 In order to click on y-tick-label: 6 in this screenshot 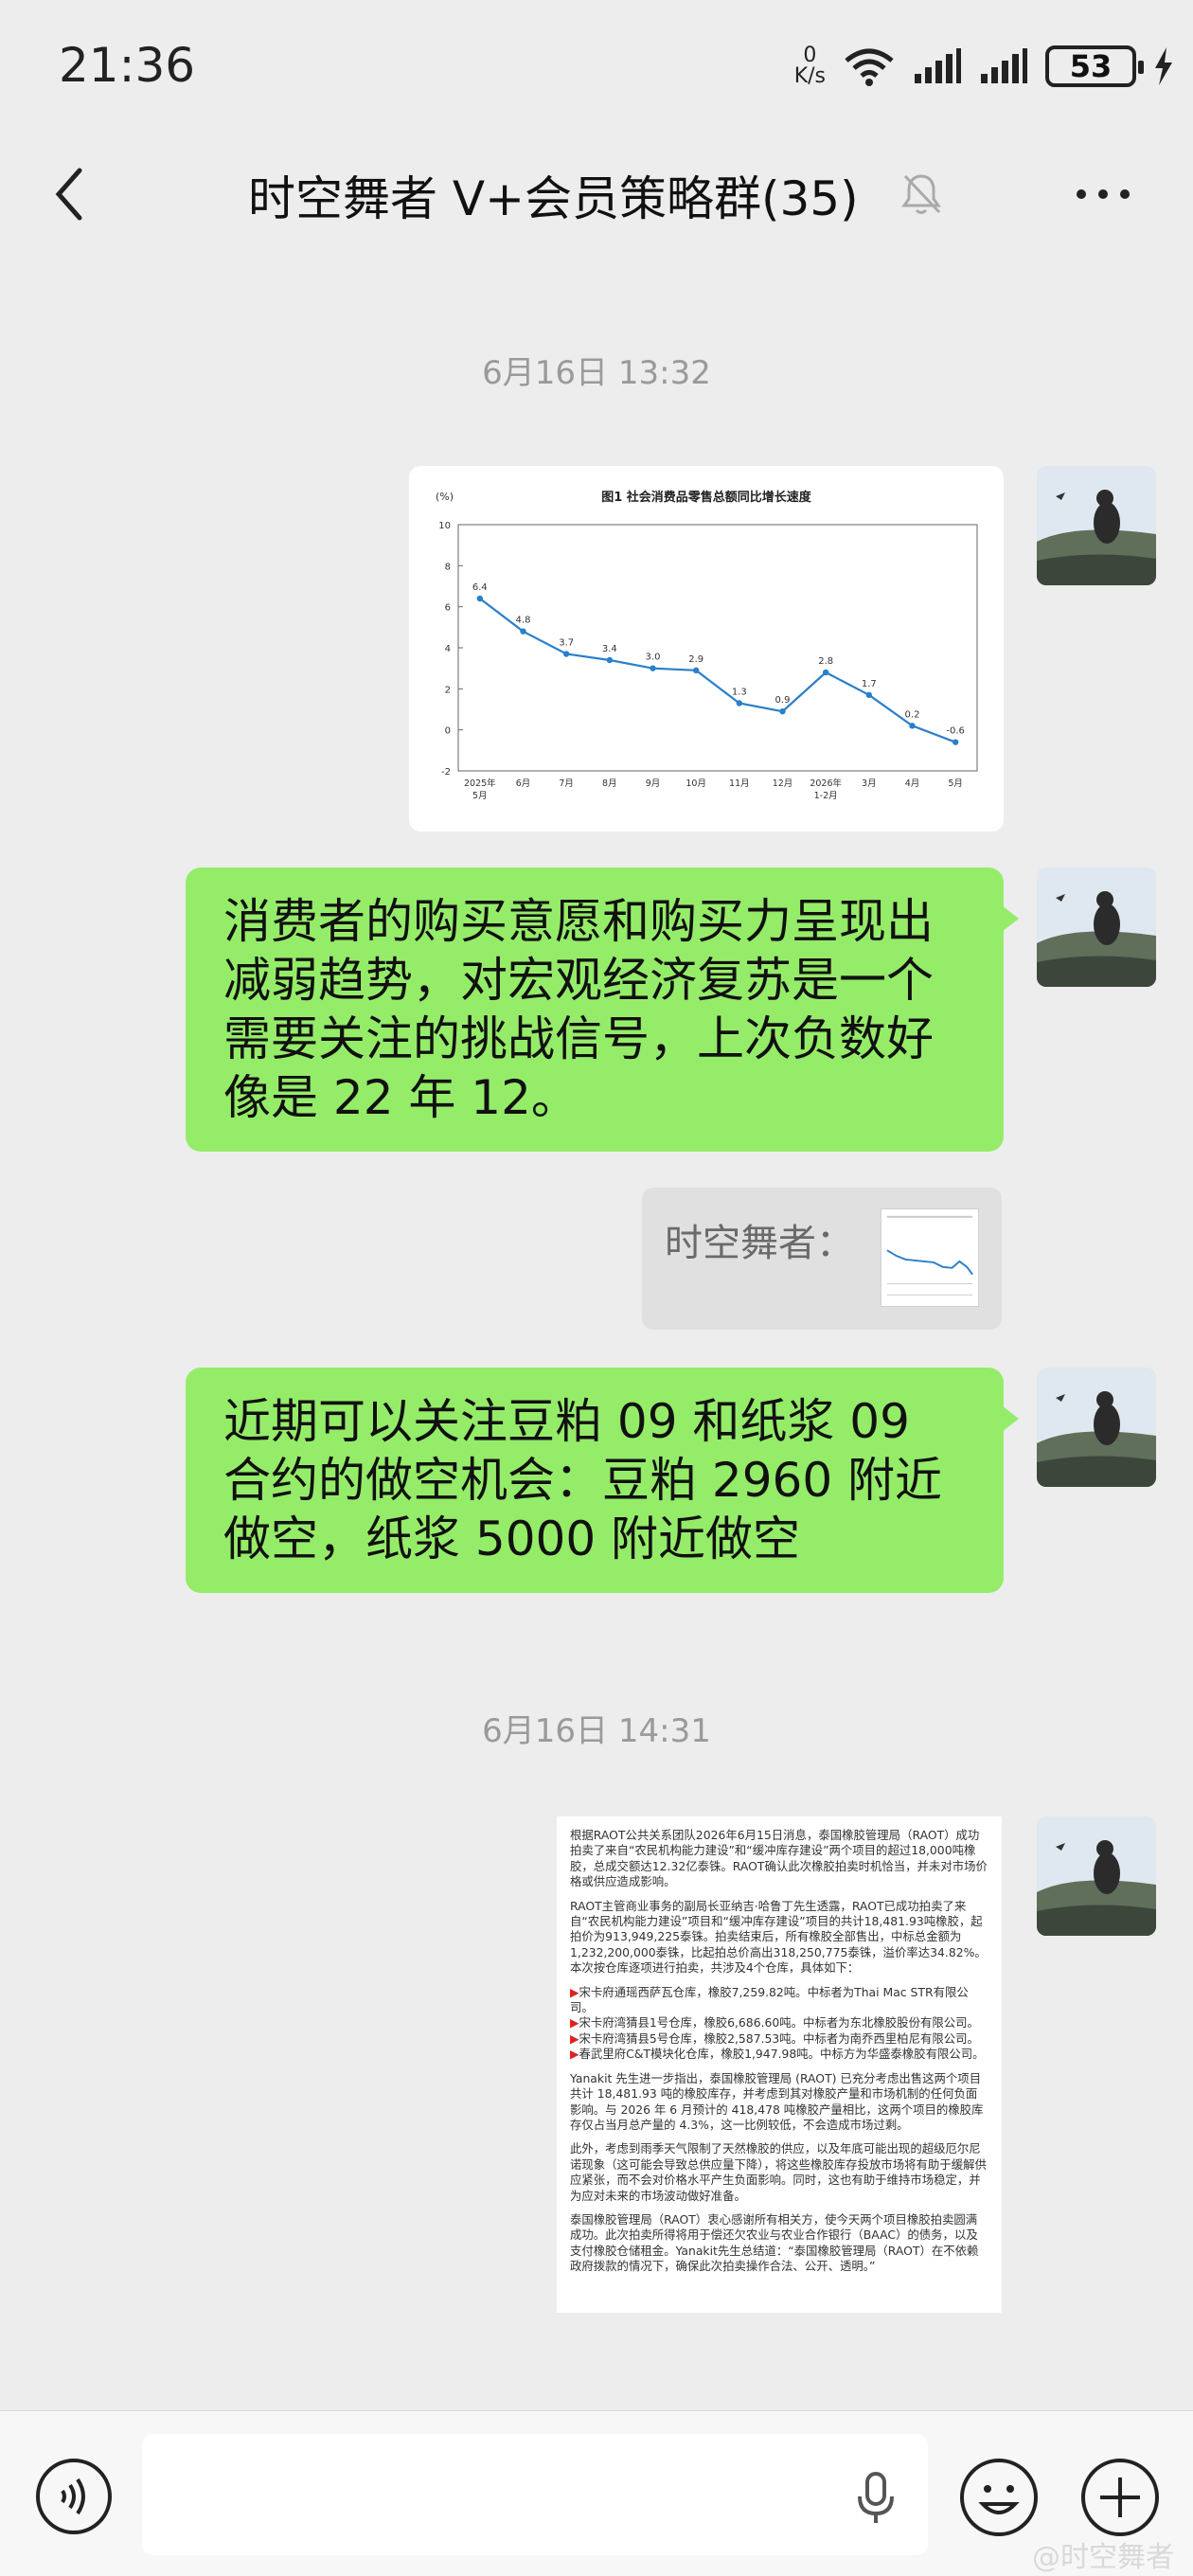, I will do `click(448, 608)`.